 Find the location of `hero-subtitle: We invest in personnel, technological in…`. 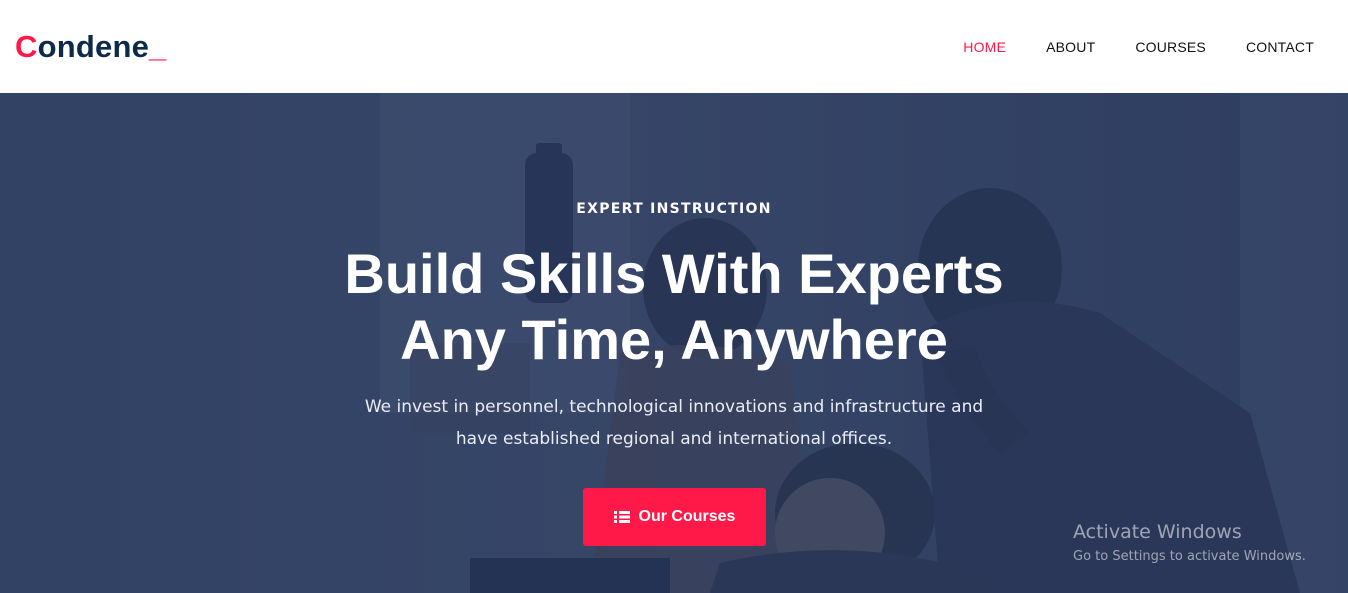

hero-subtitle: We invest in personnel, technological in… is located at coordinates (674, 423).